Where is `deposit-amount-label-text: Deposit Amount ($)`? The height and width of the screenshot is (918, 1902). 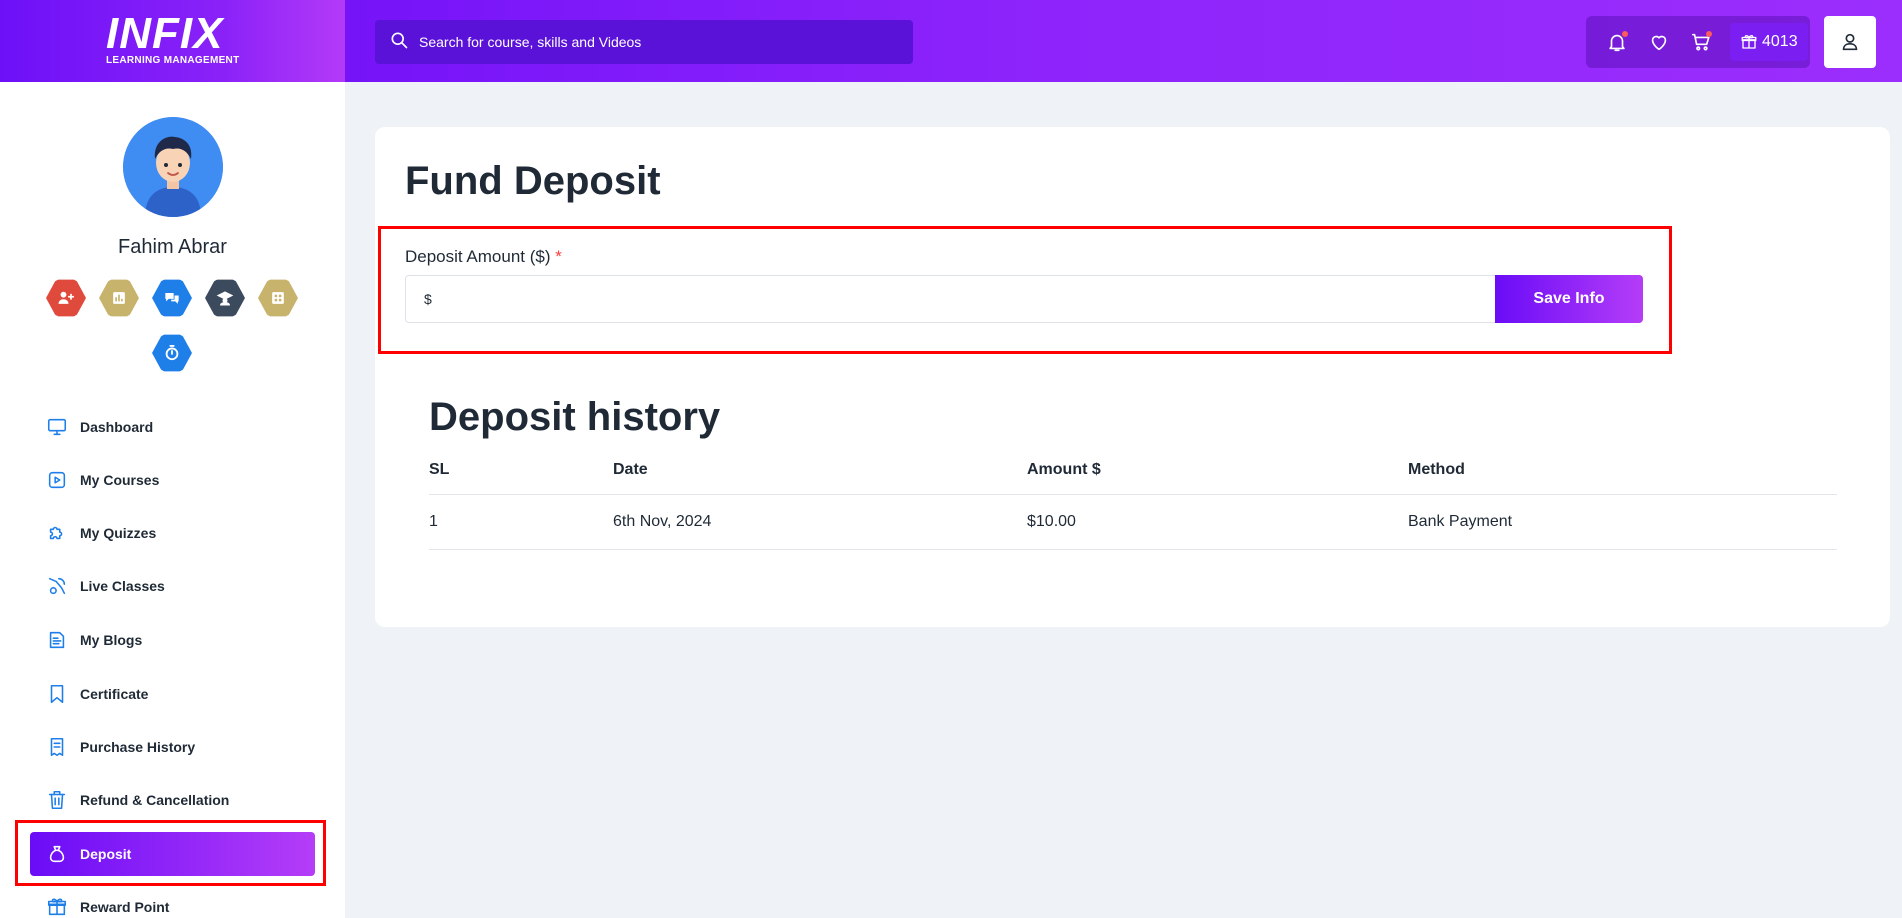 deposit-amount-label-text: Deposit Amount ($) is located at coordinates (478, 256).